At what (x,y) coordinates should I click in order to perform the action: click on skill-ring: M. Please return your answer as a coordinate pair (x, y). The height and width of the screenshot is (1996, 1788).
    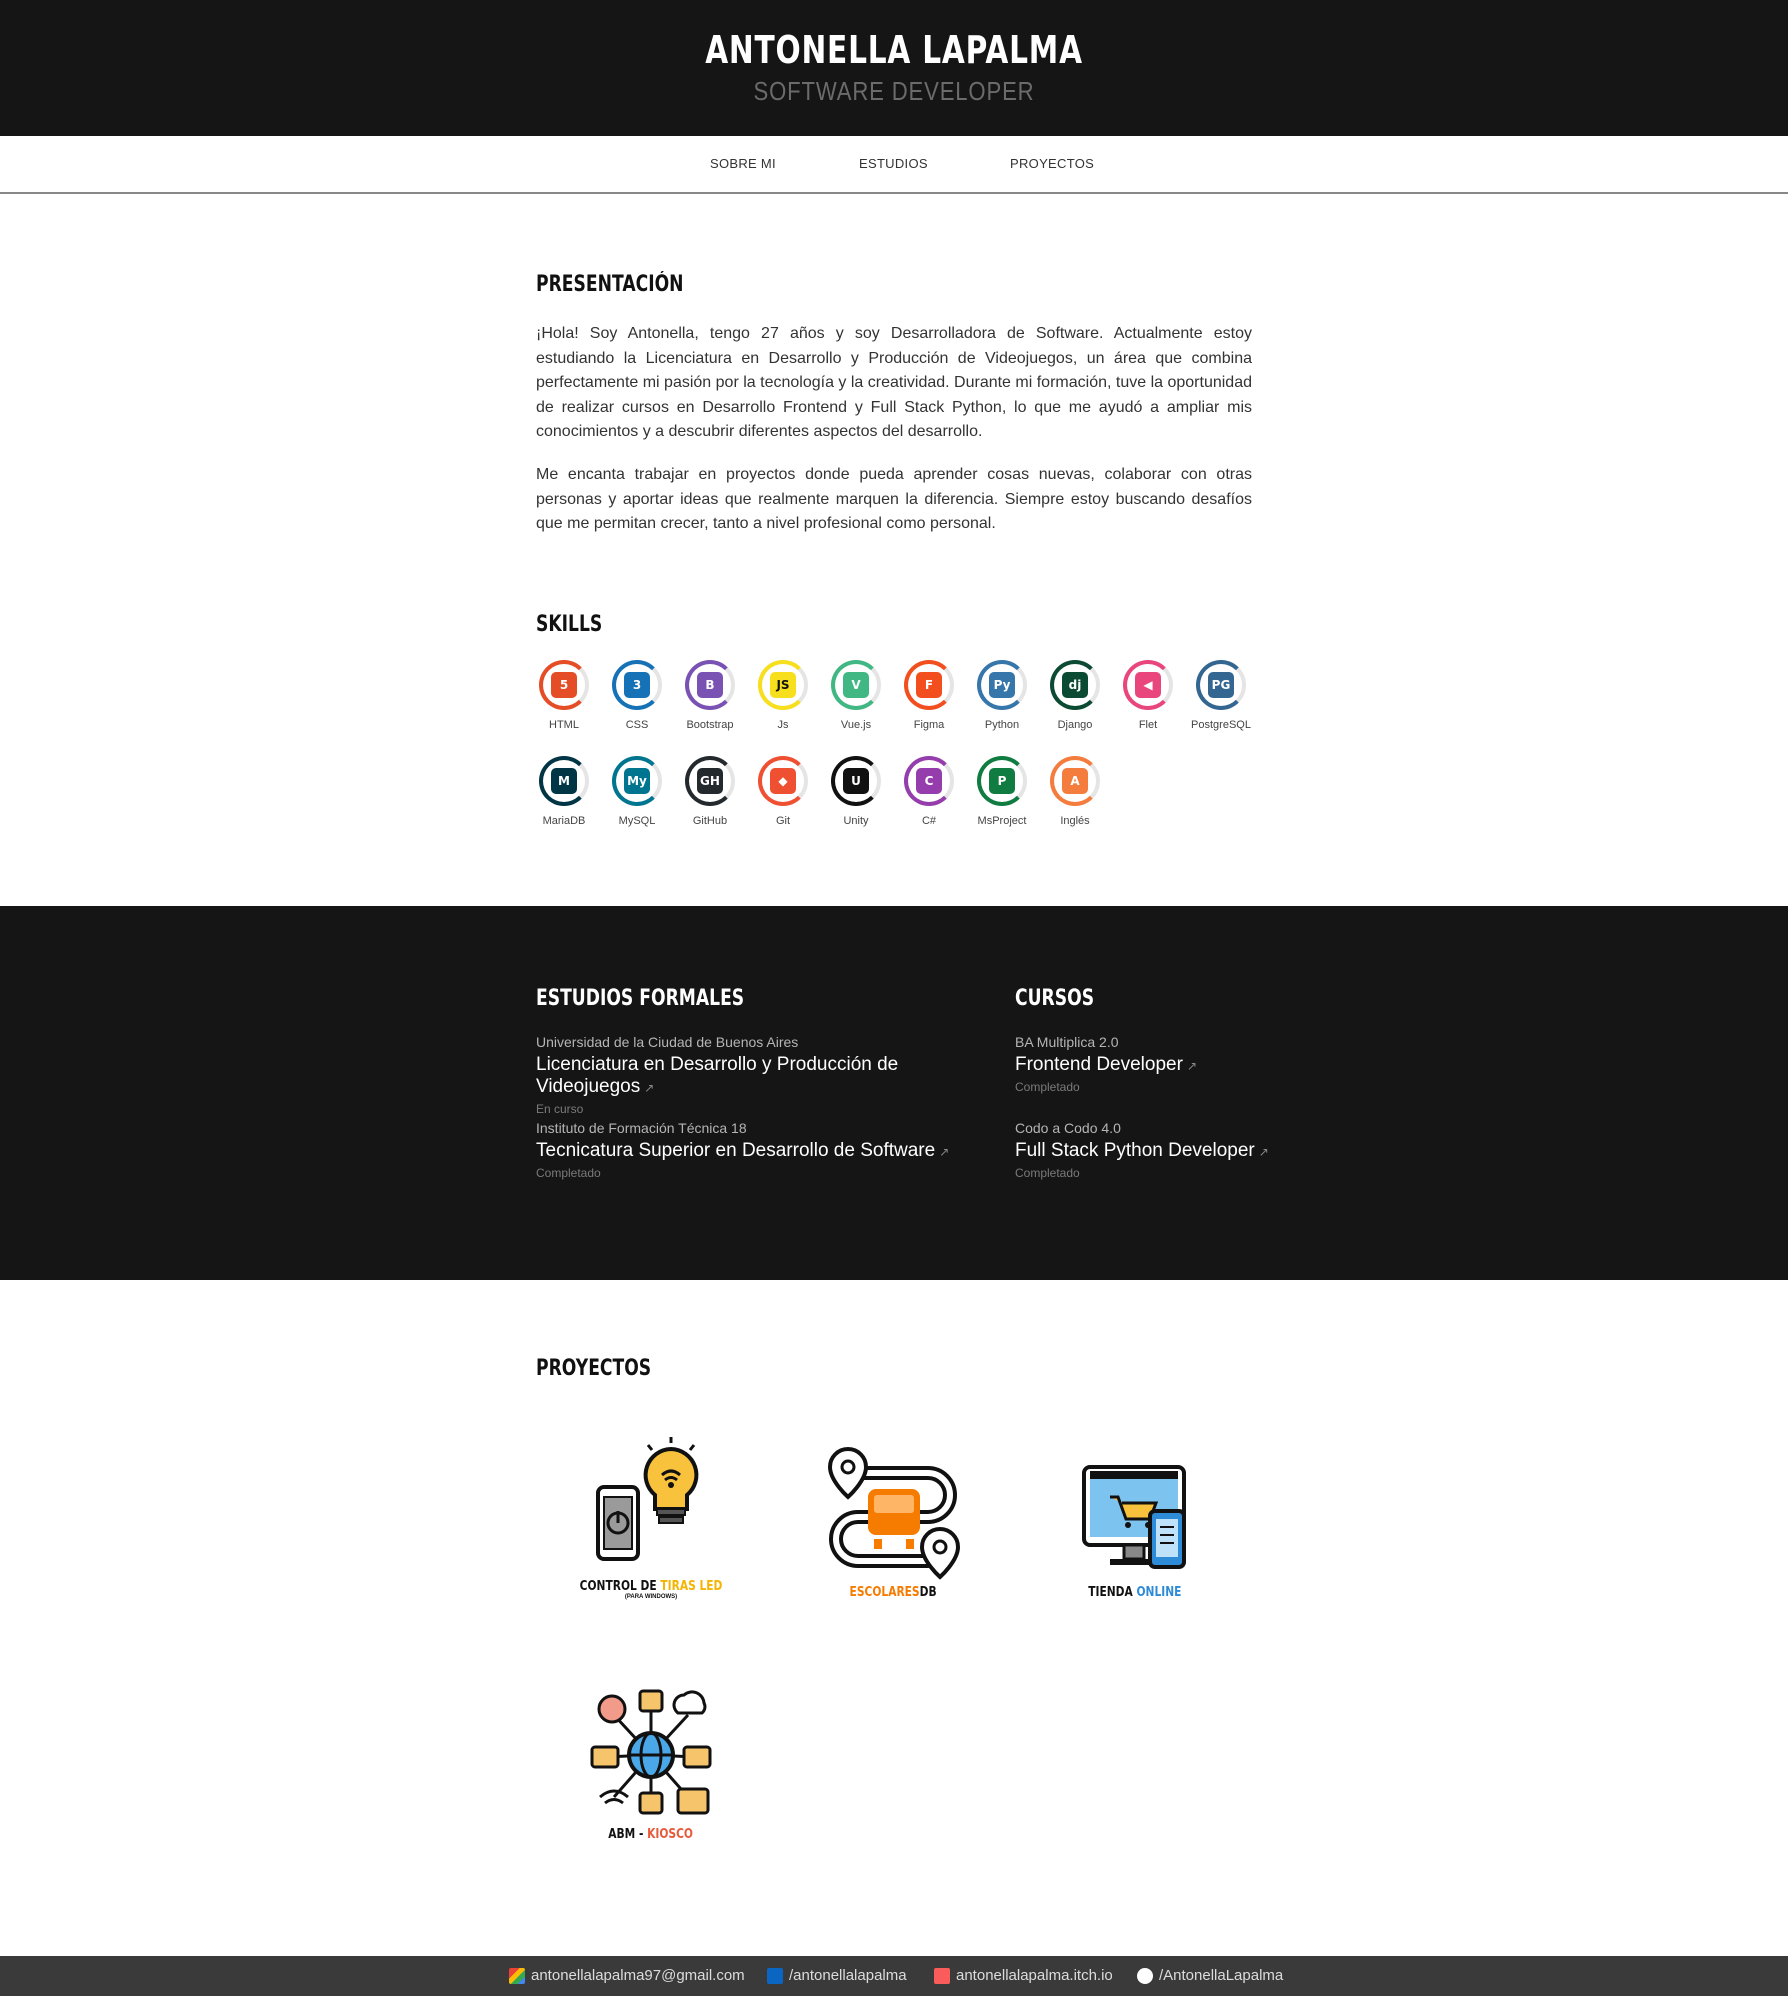
    Looking at the image, I should click on (564, 781).